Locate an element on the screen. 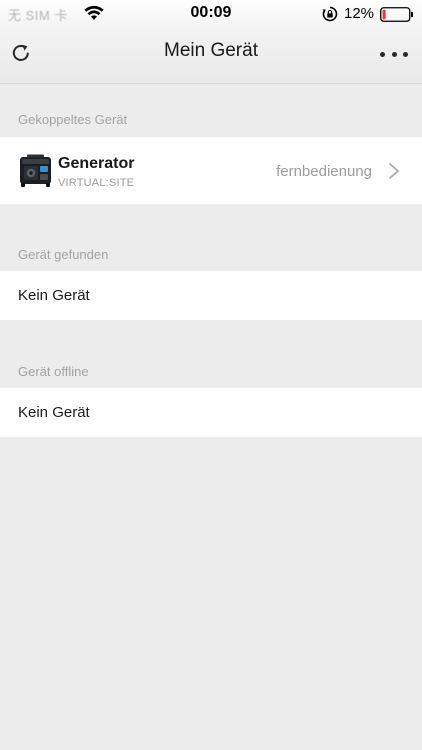 The image size is (422, 750). nav-bar: Mein Gerät is located at coordinates (211, 56).